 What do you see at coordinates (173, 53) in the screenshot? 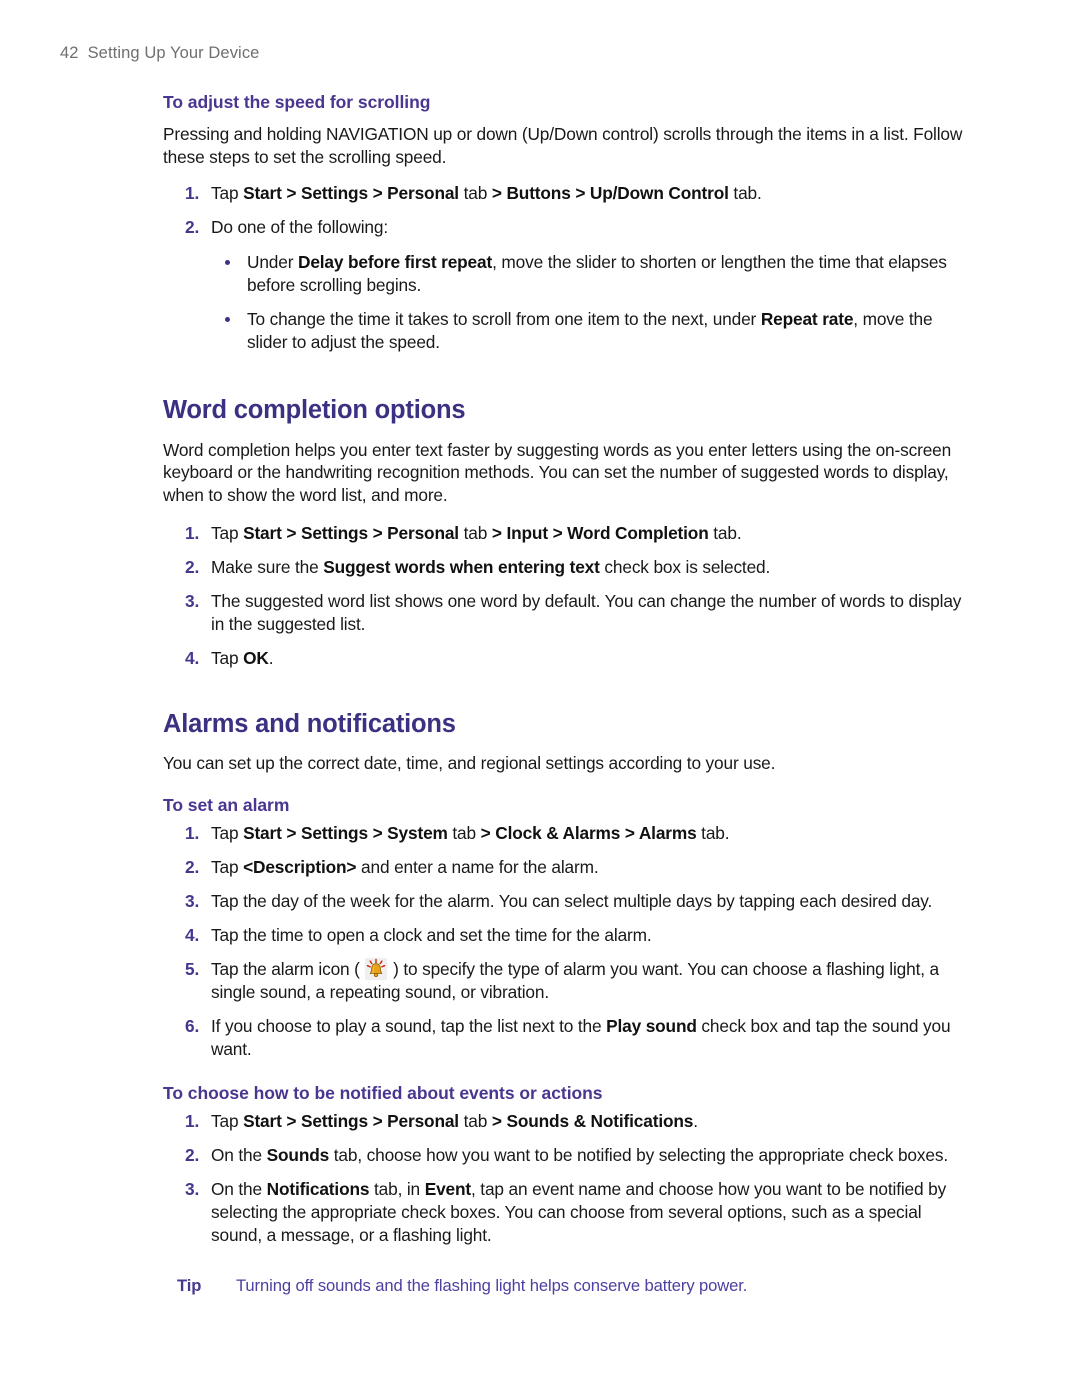
I see `header-title: Setting Up Your Device` at bounding box center [173, 53].